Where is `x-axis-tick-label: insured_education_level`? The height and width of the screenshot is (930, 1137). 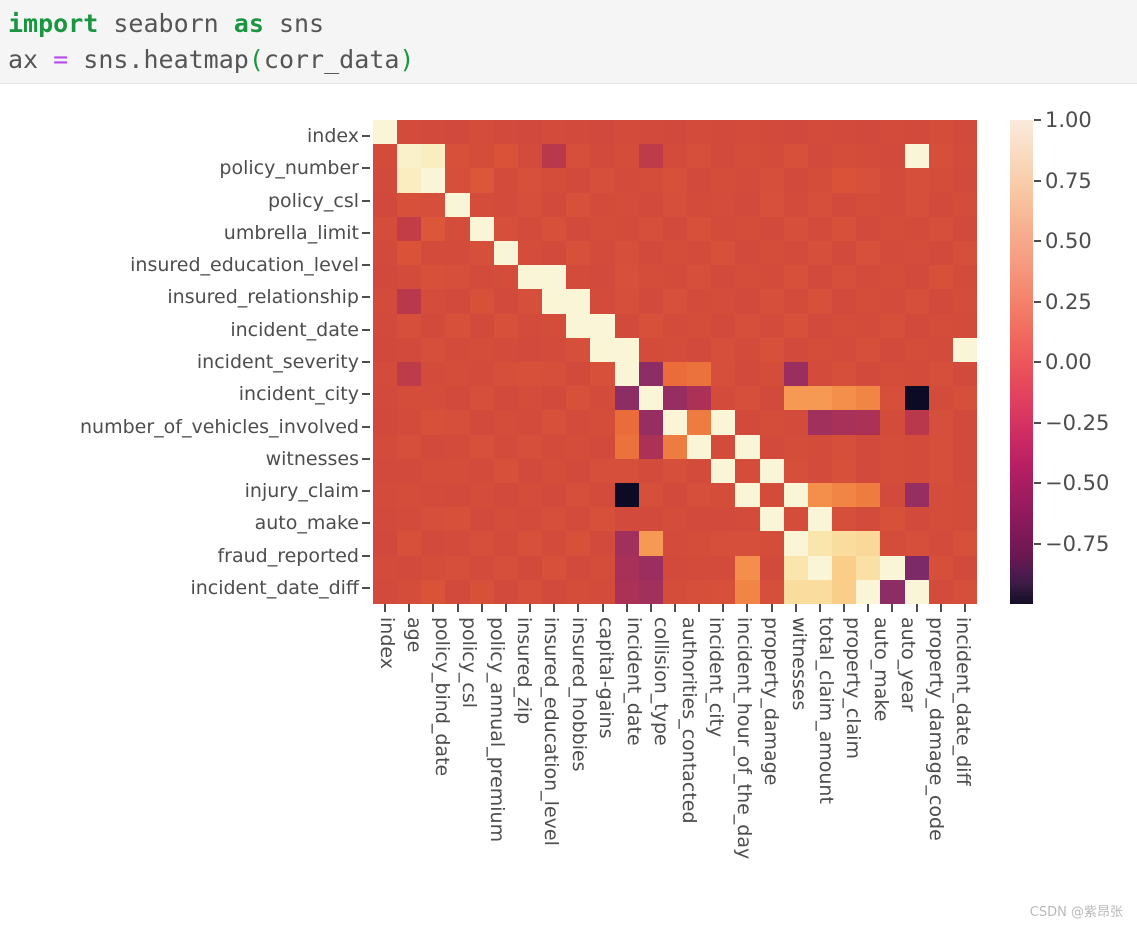 x-axis-tick-label: insured_education_level is located at coordinates (551, 731).